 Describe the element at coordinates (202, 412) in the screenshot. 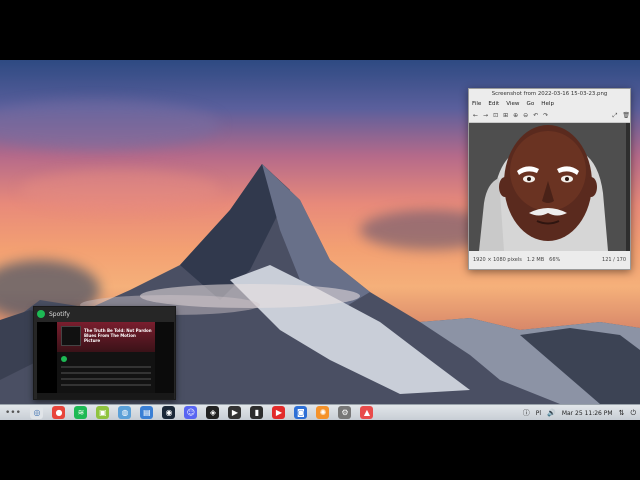

I see `taskbar-apps: ◎ ● ≋ ▣ ◍ ▤ ◉ ☺ ◈ ▶ ▮ ▶ ◙ ✺ ⚙ ▲` at that location.